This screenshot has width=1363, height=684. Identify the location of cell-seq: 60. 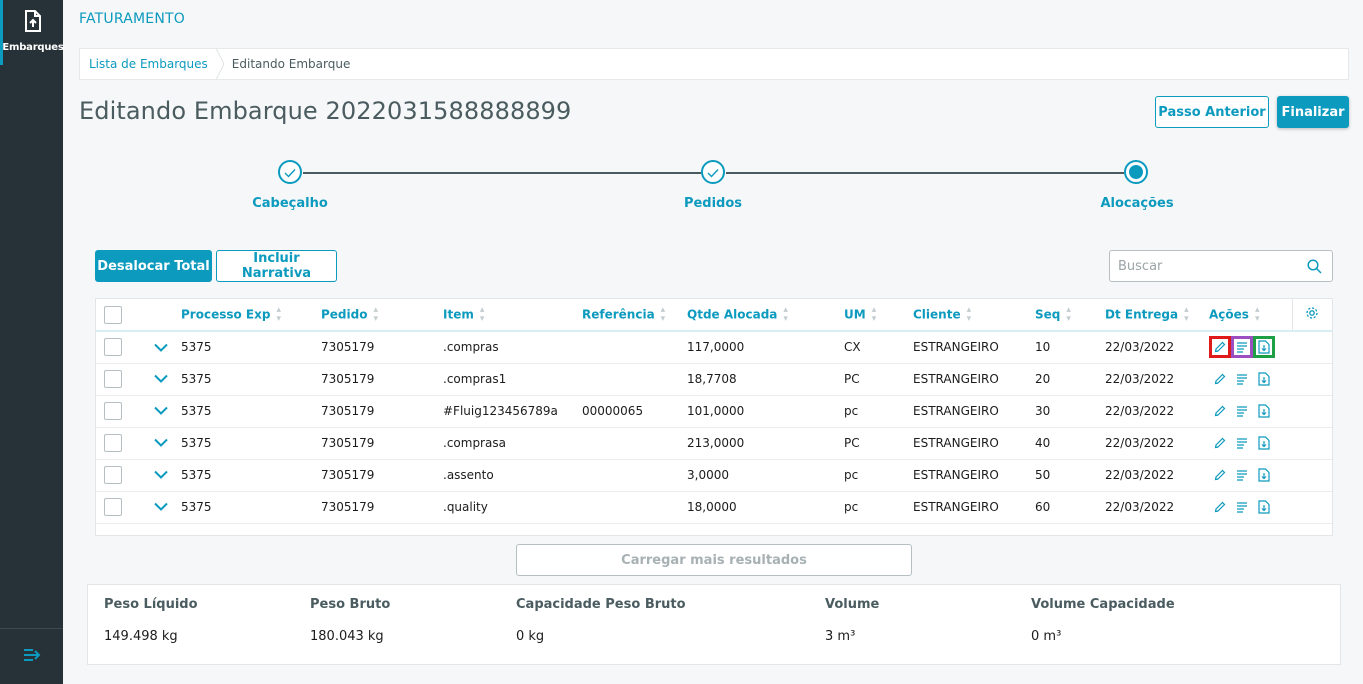
(1070, 507).